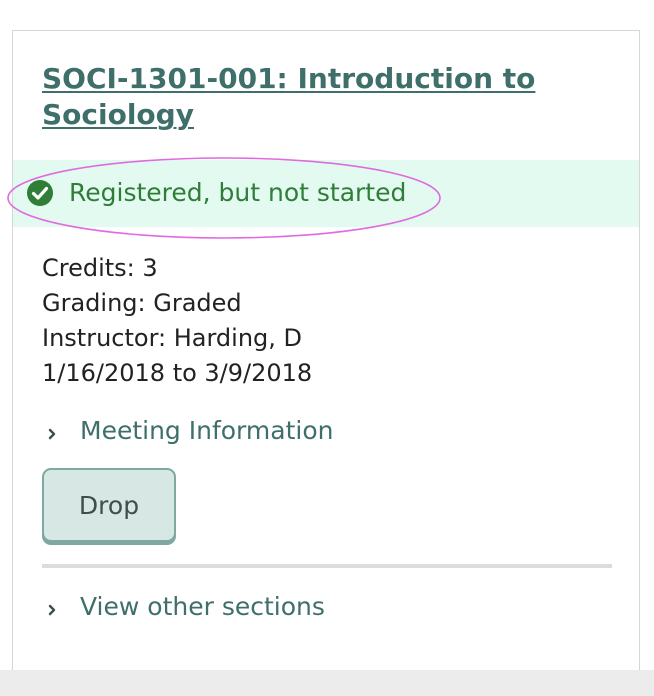 The height and width of the screenshot is (696, 654). I want to click on course-title-link: SOCI-1301-001: Introduction to Sociology, so click(322, 97).